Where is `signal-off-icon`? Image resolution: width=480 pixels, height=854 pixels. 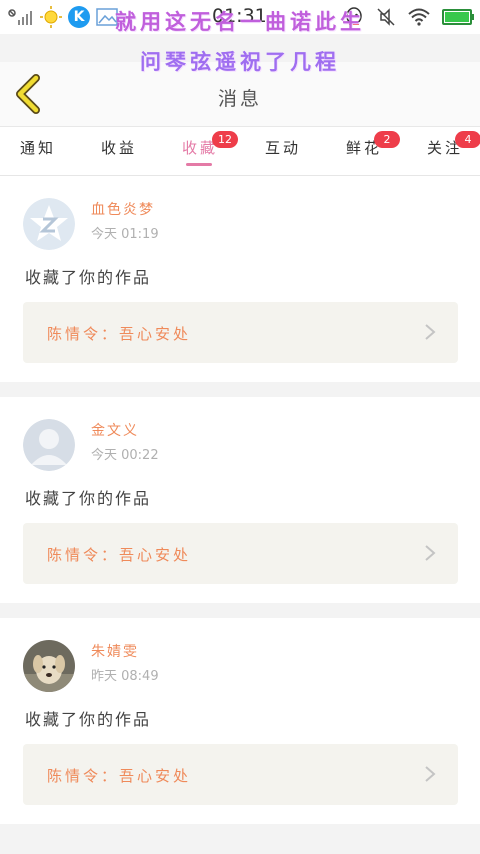 signal-off-icon is located at coordinates (20, 17).